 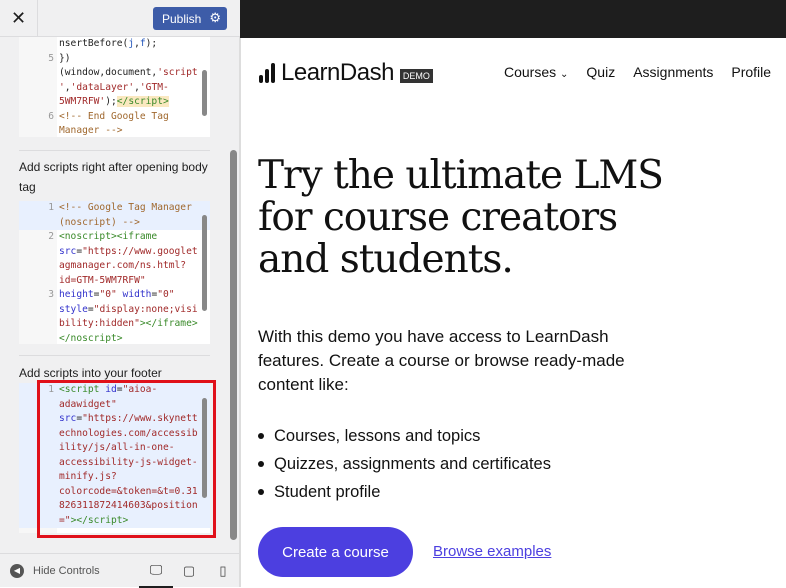 I want to click on publish-button: Publish ⚙, so click(x=190, y=18).